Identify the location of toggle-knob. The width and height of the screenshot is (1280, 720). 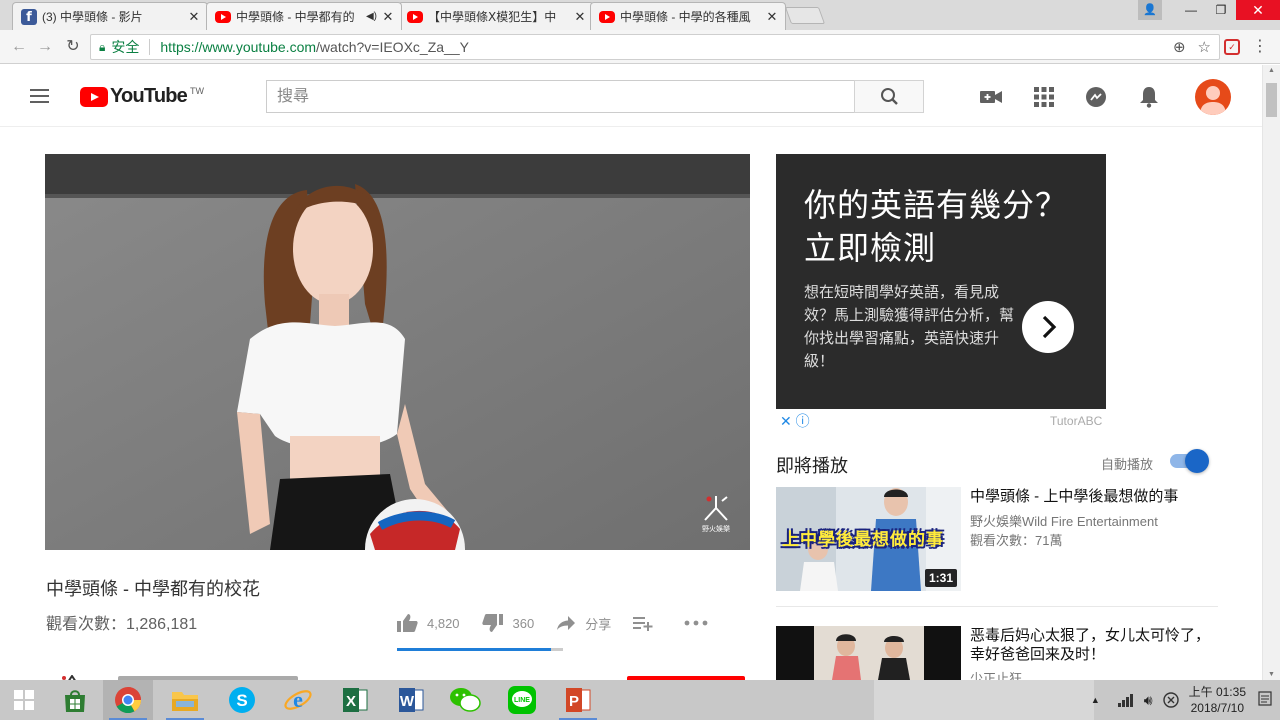
(1197, 461).